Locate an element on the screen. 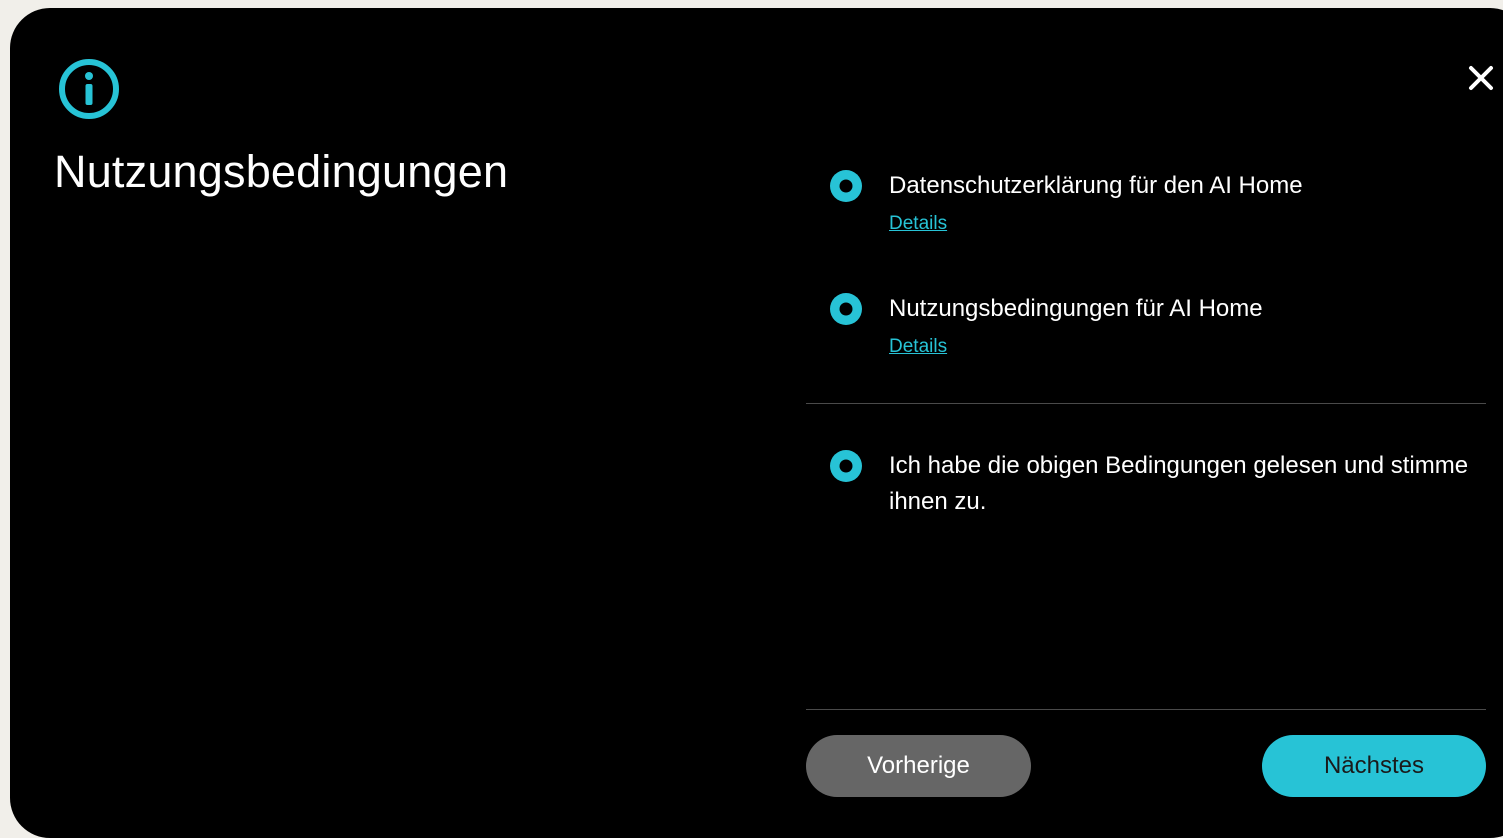  radio-agreement is located at coordinates (846, 466).